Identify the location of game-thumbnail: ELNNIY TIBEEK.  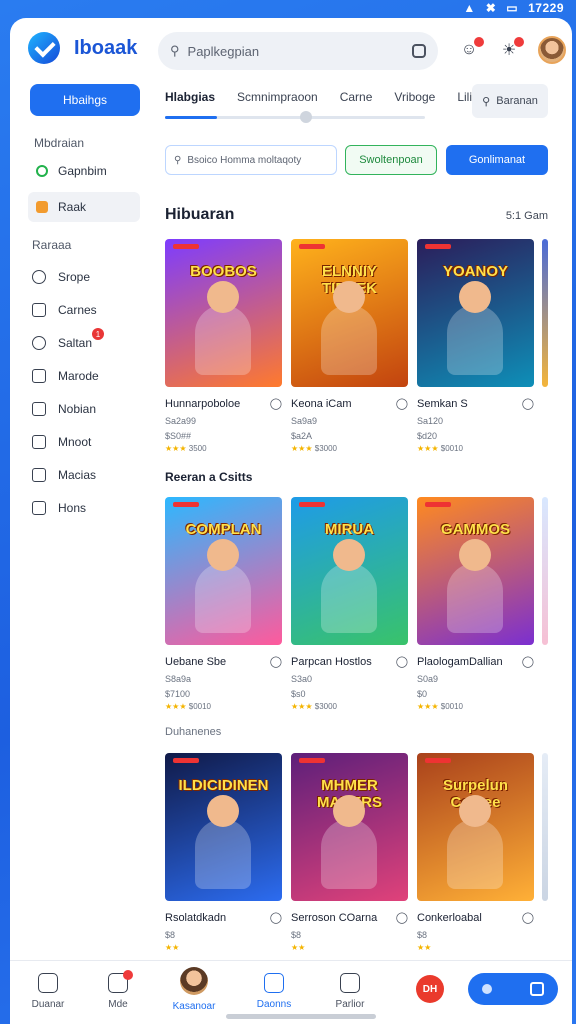
(349, 313).